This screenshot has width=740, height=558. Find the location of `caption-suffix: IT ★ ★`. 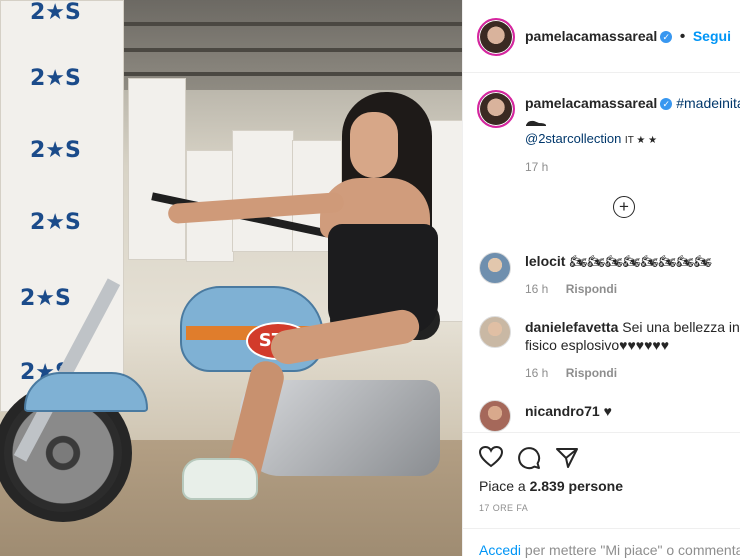

caption-suffix: IT ★ ★ is located at coordinates (641, 140).